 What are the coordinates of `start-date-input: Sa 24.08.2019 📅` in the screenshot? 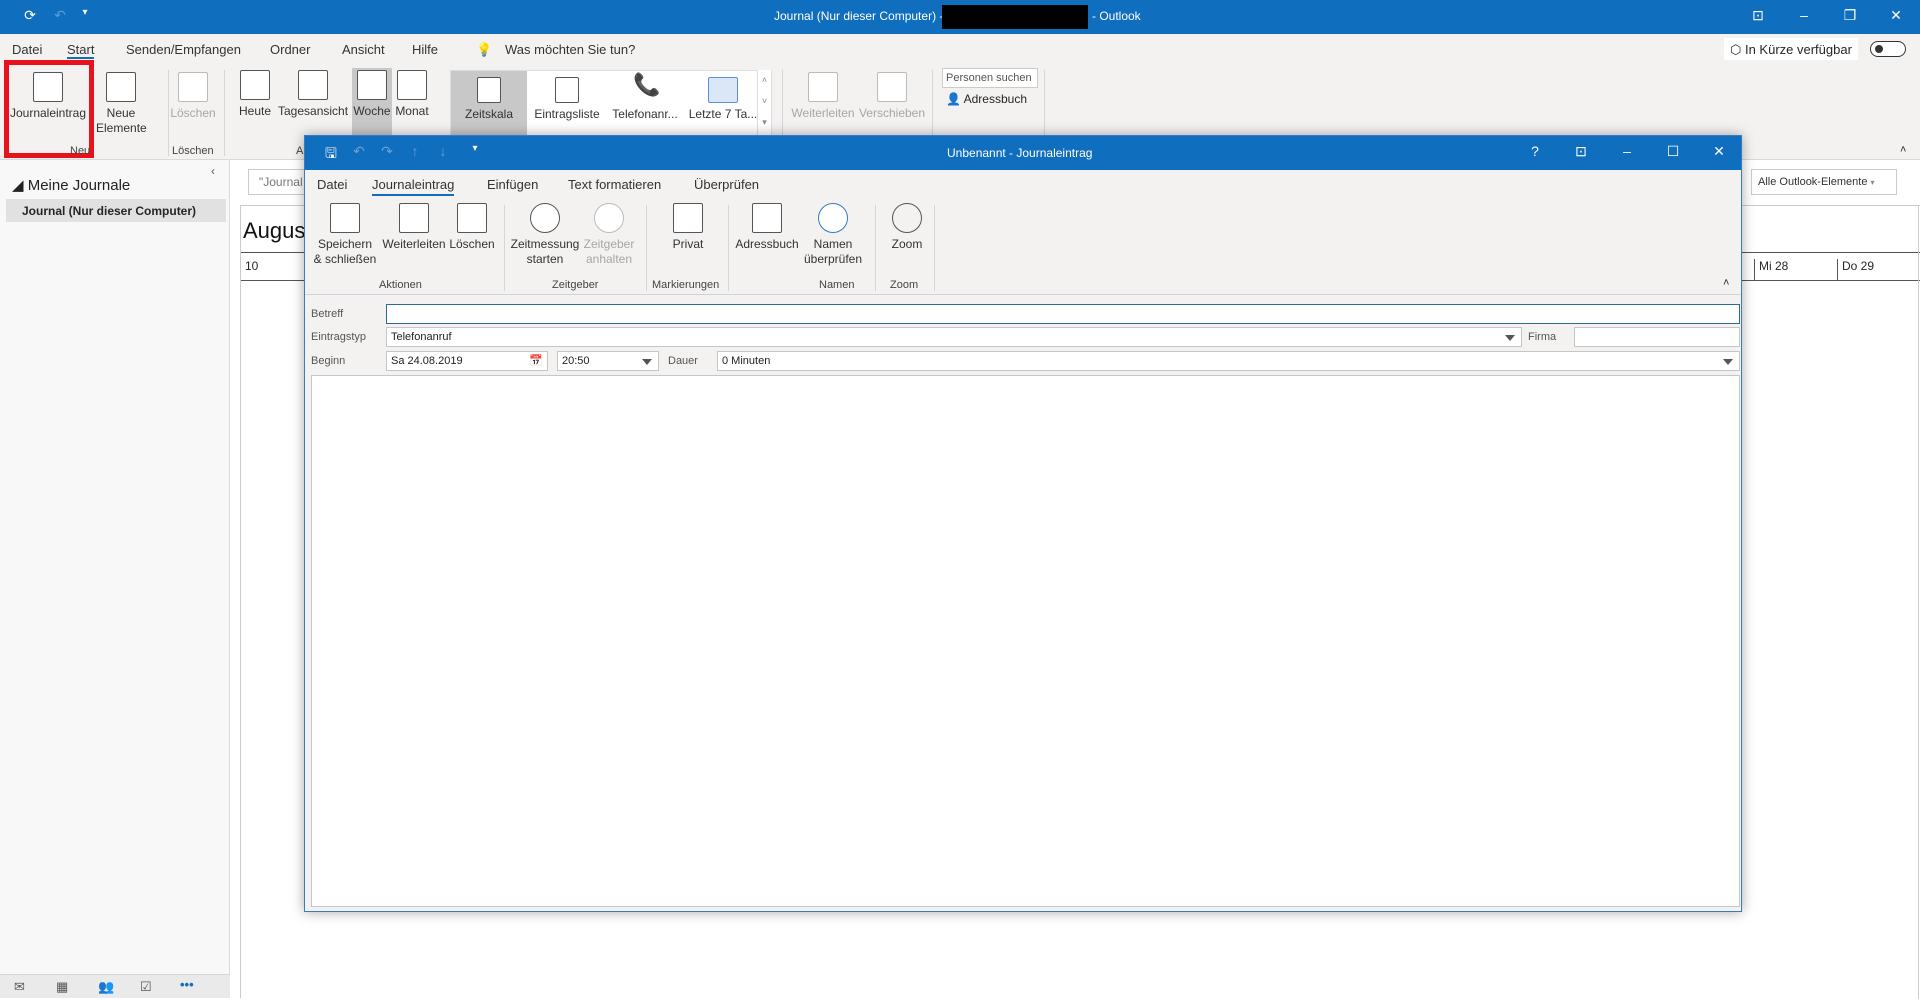 It's located at (467, 361).